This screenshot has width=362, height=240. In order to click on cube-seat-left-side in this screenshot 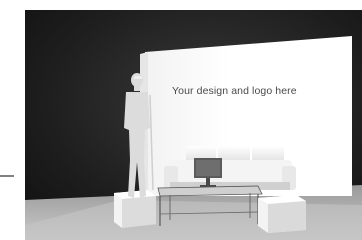, I will do `click(139, 212)`.